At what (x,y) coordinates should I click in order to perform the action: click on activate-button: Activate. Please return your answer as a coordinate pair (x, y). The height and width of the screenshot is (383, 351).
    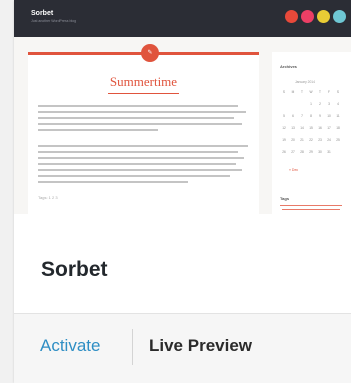
    Looking at the image, I should click on (70, 346).